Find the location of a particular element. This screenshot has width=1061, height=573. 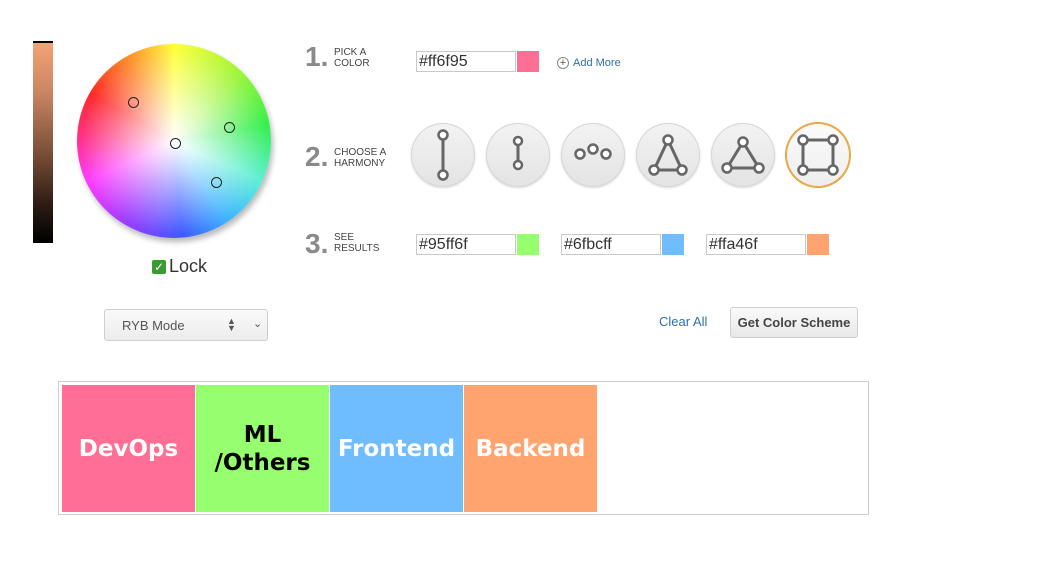

harmony-triangle-button is located at coordinates (743, 155).